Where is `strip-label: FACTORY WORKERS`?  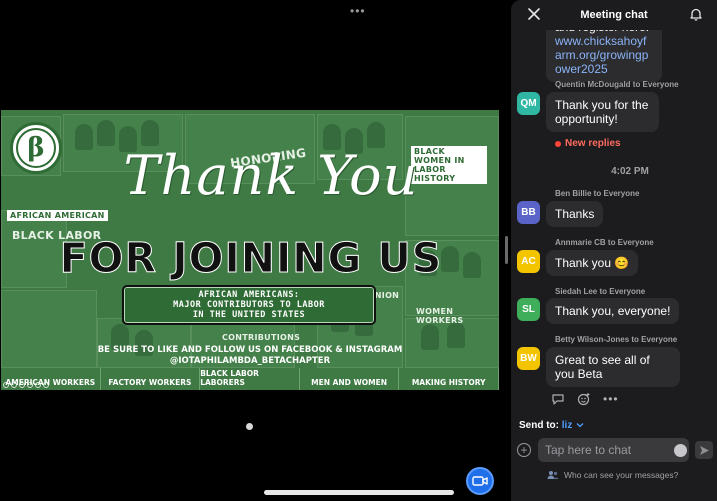
strip-label: FACTORY WORKERS is located at coordinates (151, 379).